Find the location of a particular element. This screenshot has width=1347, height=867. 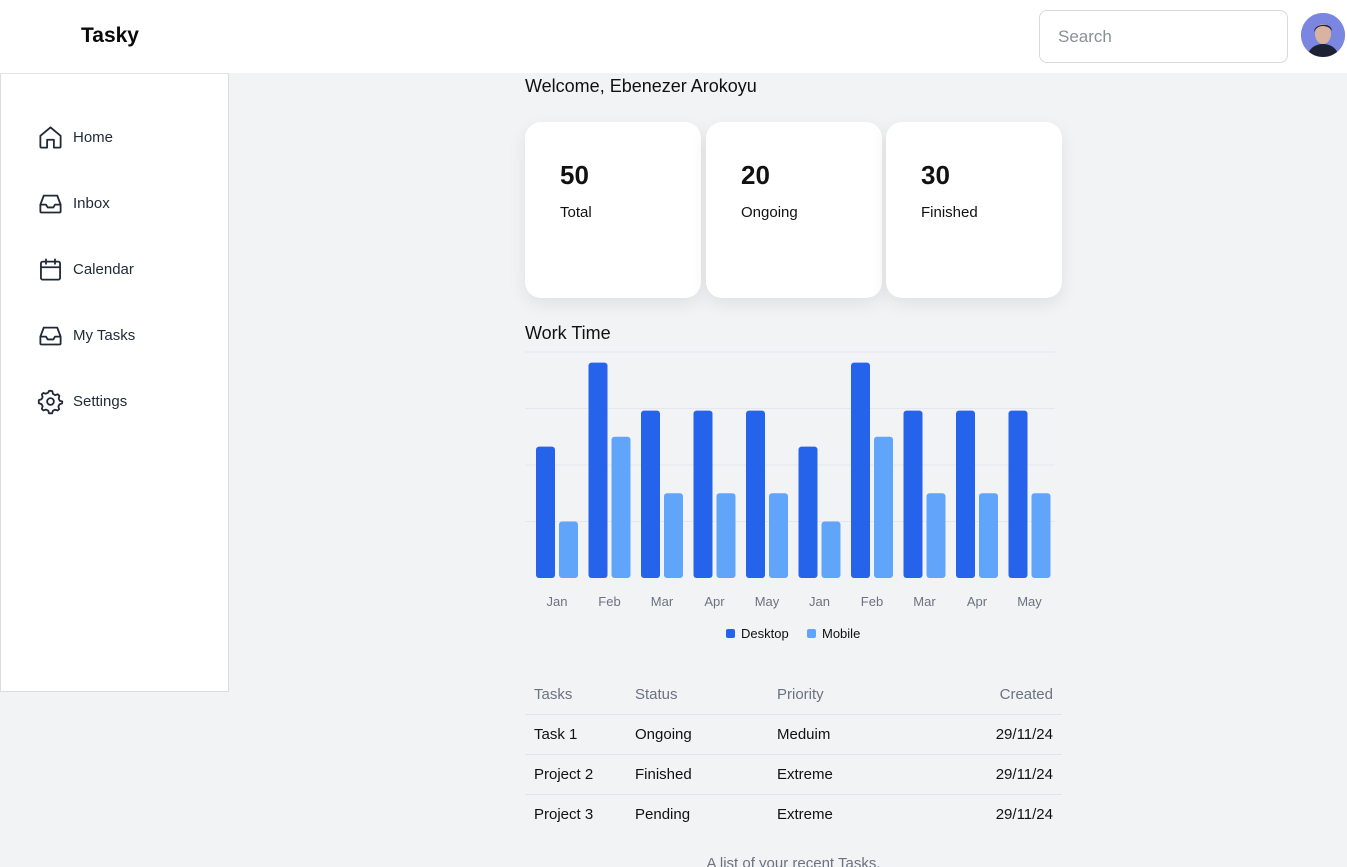

sidebar-item-inbox: Inbox is located at coordinates (73, 203).